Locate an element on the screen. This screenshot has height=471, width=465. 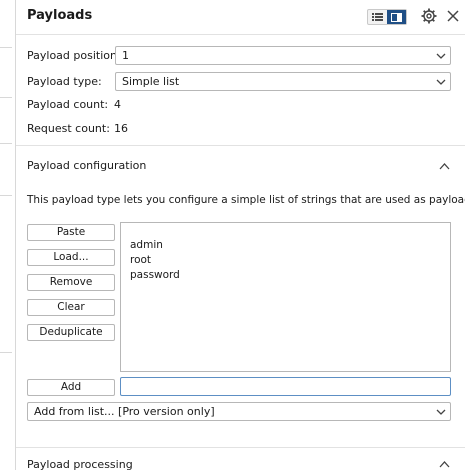
split-view-icon is located at coordinates (396, 17).